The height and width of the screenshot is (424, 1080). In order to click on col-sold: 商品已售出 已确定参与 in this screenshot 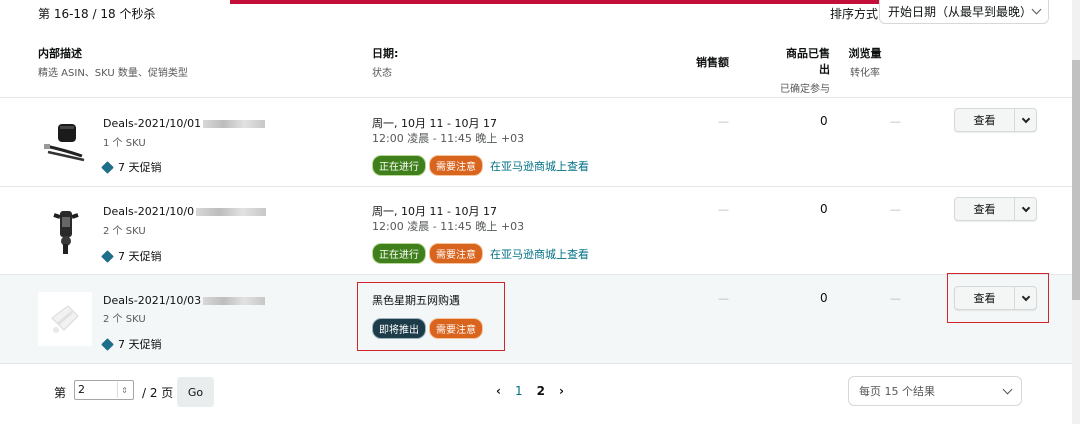, I will do `click(803, 70)`.